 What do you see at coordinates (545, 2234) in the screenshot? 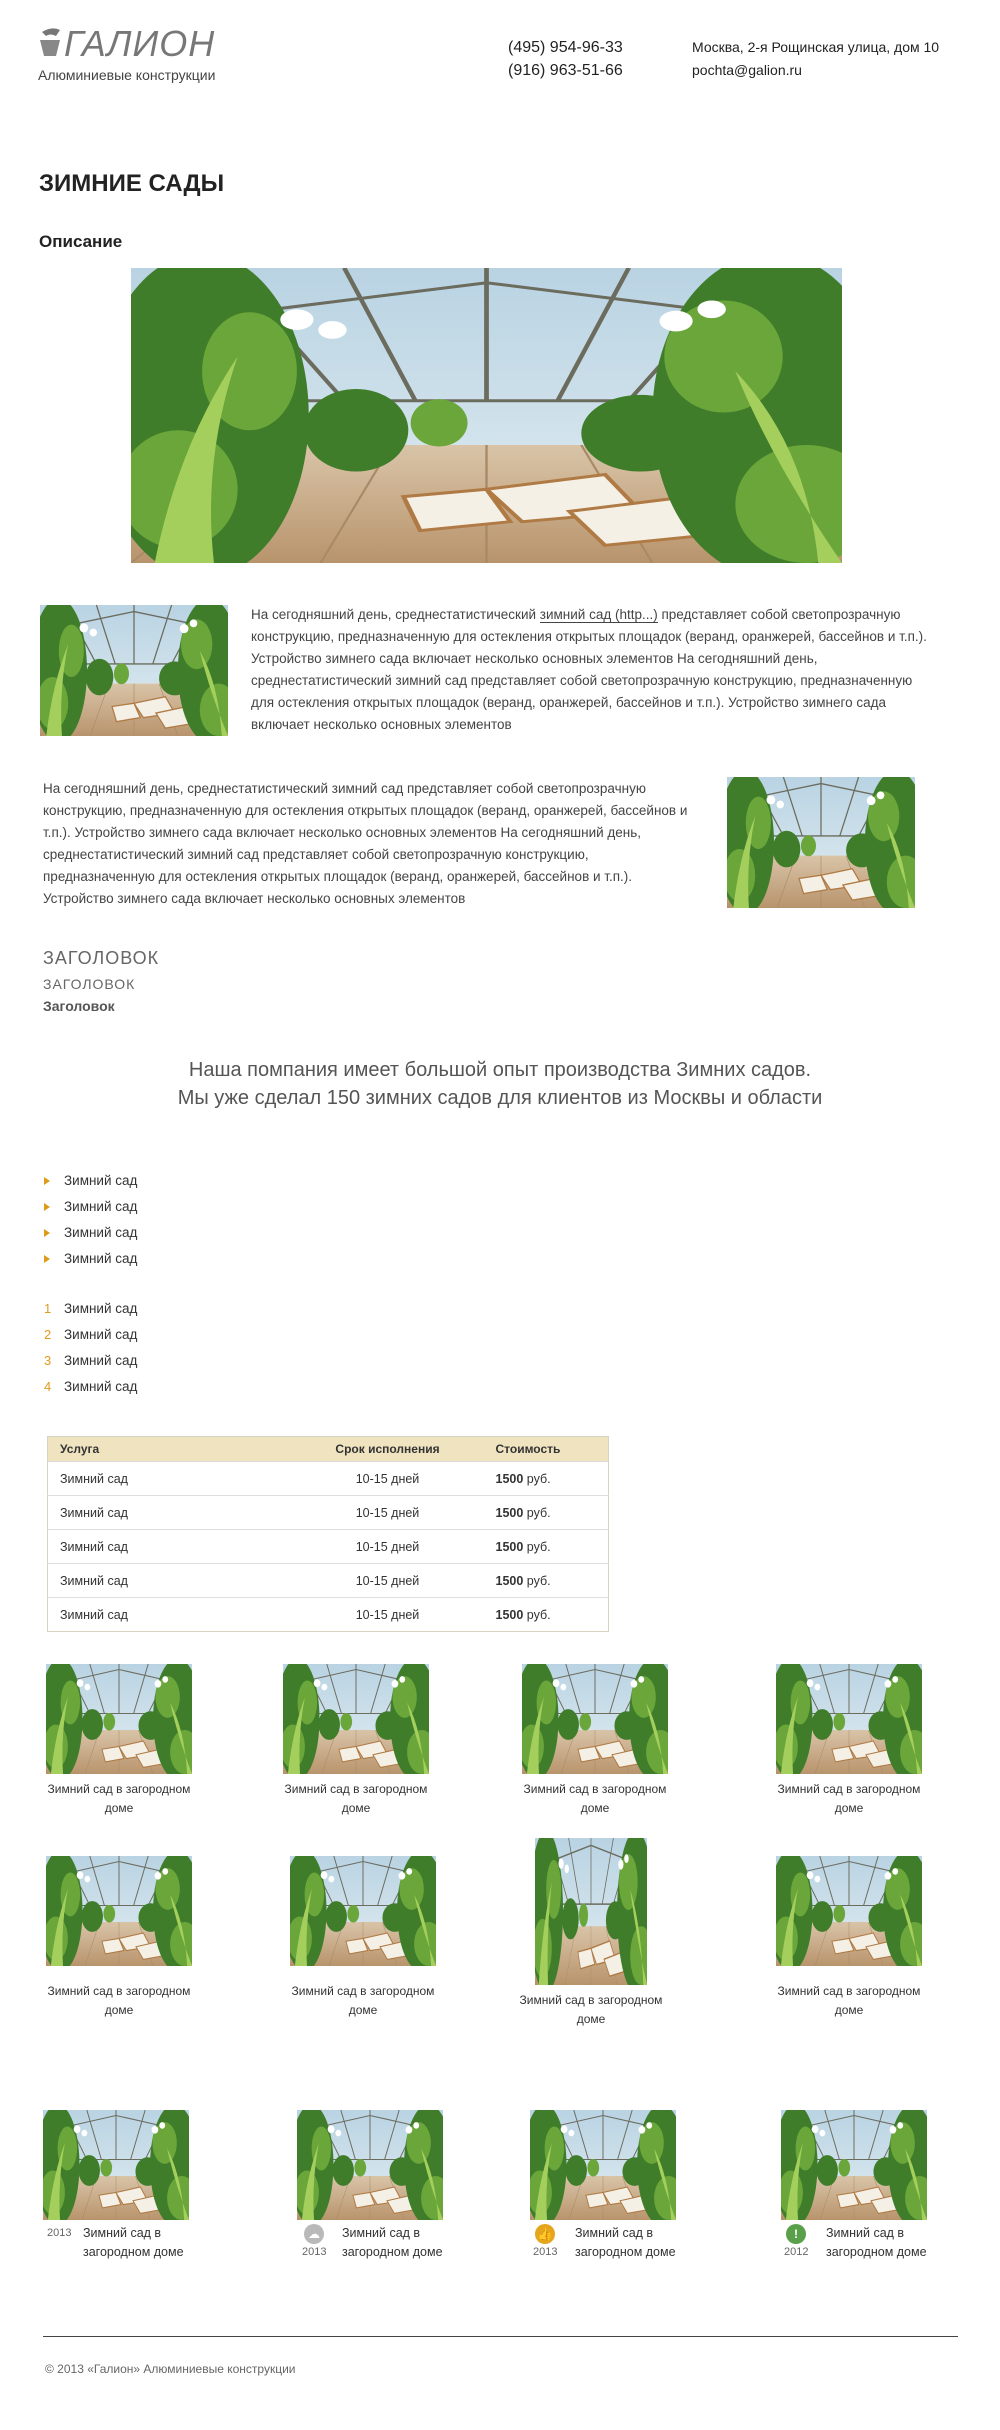
I see `thumbs-up-icon: 👍` at bounding box center [545, 2234].